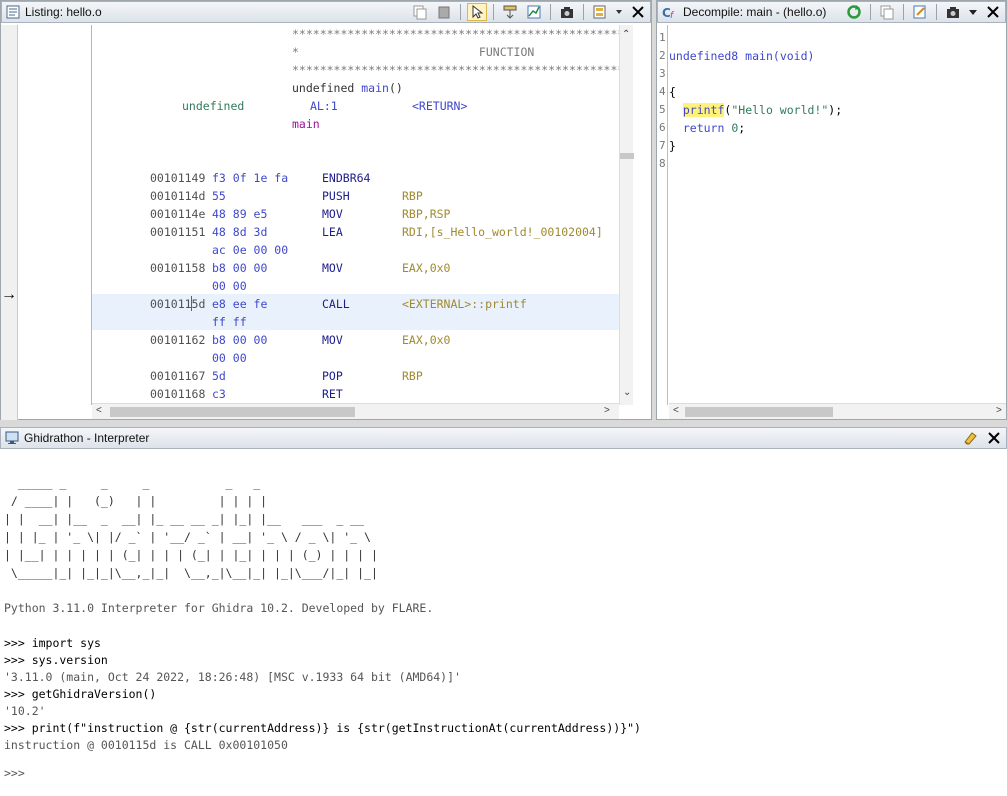 The height and width of the screenshot is (796, 1007). Describe the element at coordinates (332, 376) in the screenshot. I see `instruction-mnemonic: POP` at that location.